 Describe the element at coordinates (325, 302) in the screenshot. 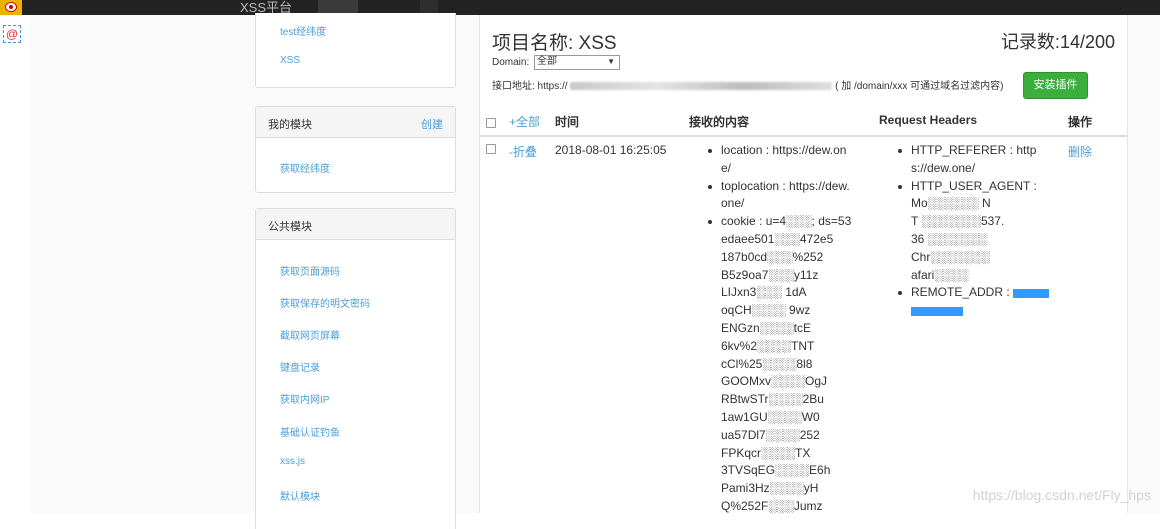

I see `sidebar-item-get-saved-passwords: 获取保存的明文密码` at that location.